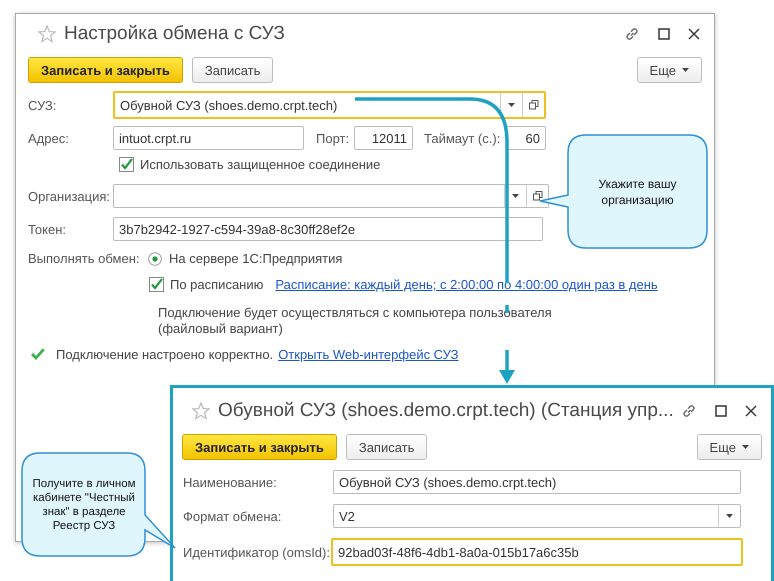 This screenshot has width=774, height=581. Describe the element at coordinates (463, 138) in the screenshot. I see `field-label: Таймаут (с.):` at that location.